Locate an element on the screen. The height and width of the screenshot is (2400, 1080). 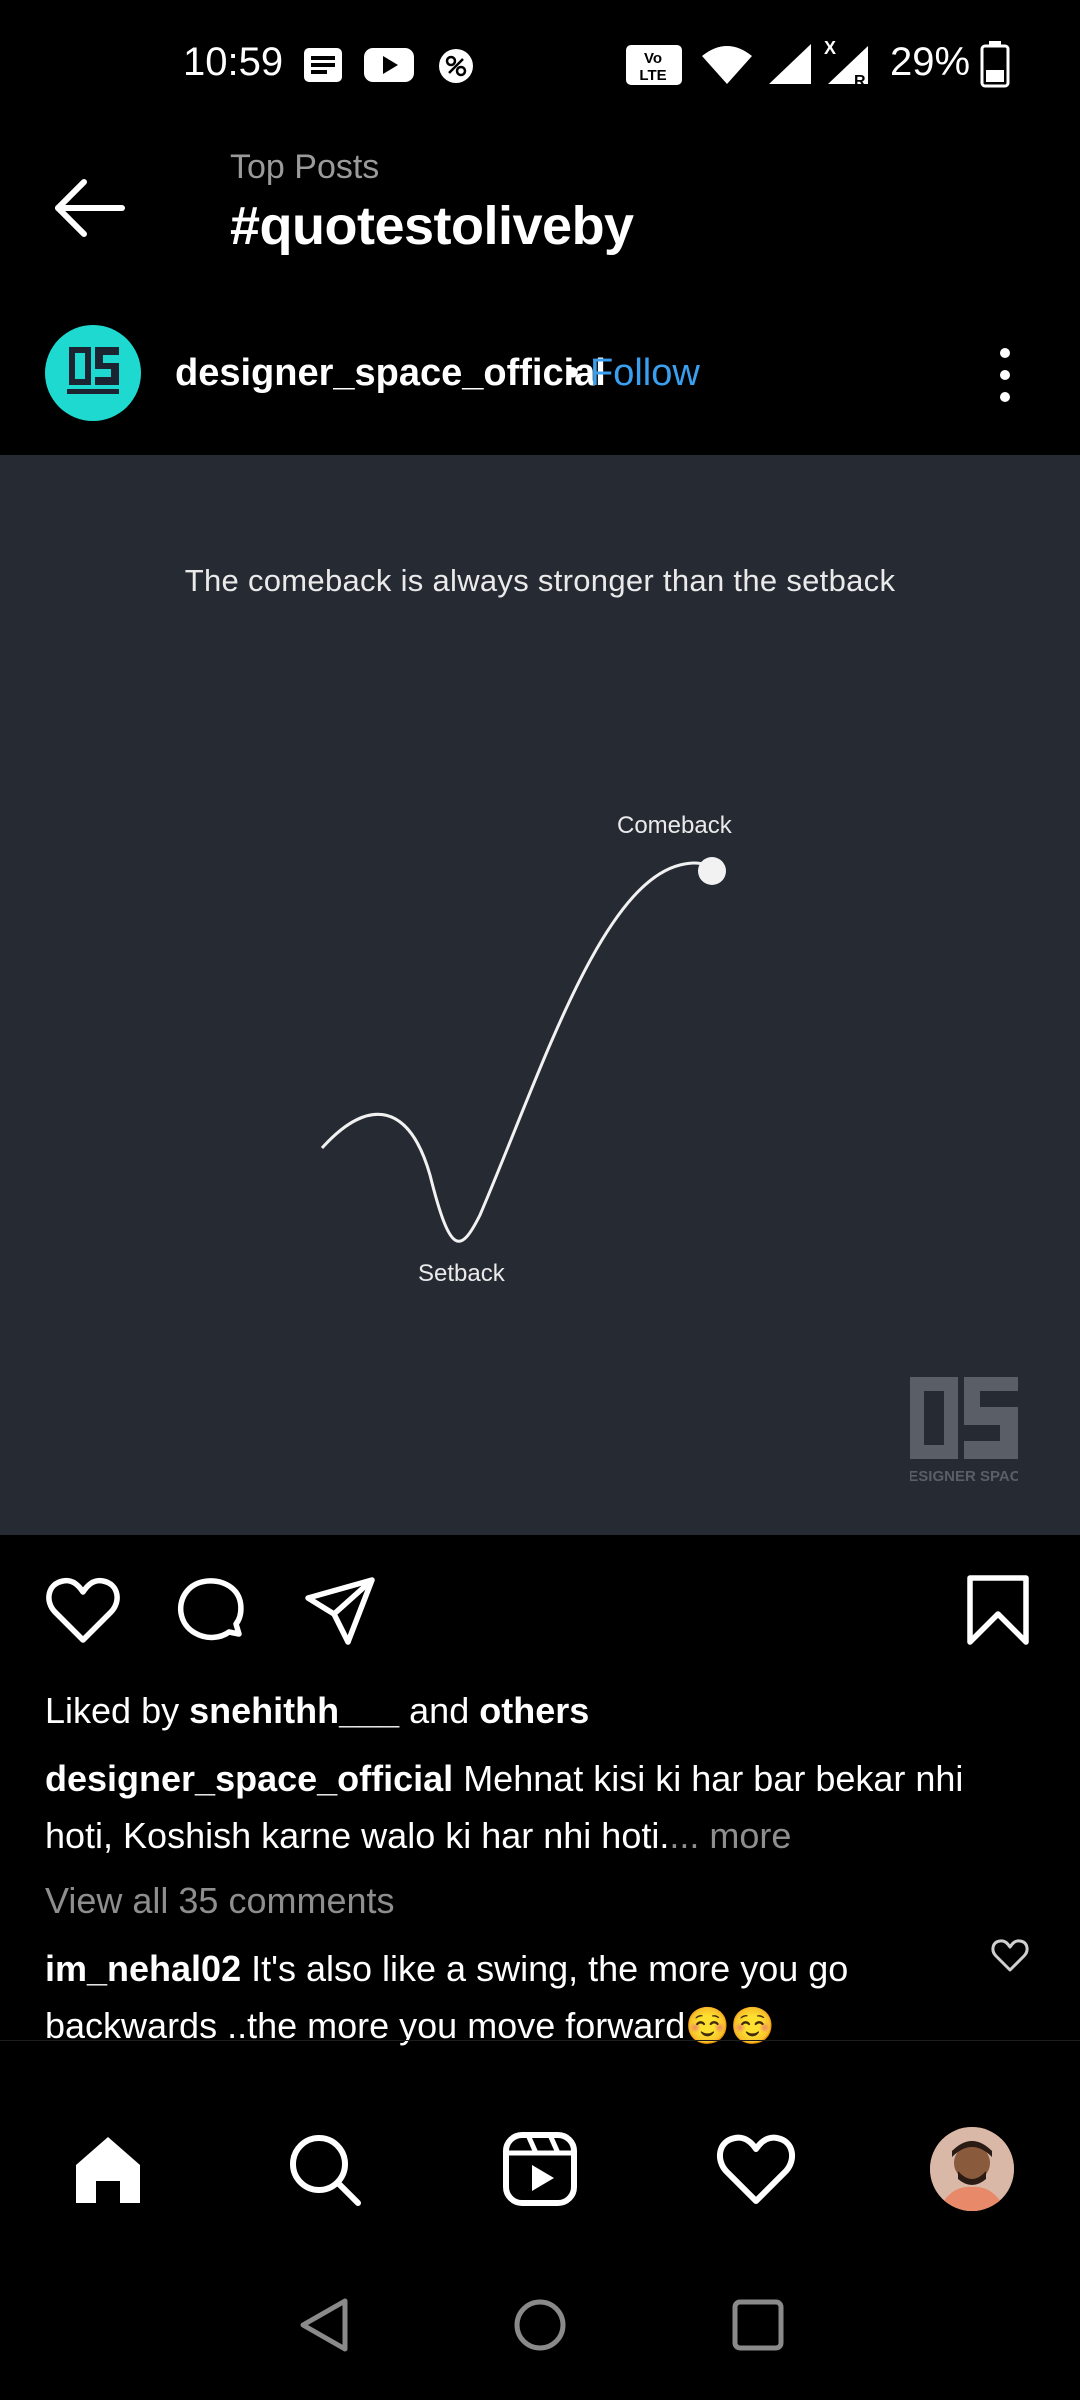
setback-label: Setback is located at coordinates (461, 1273).